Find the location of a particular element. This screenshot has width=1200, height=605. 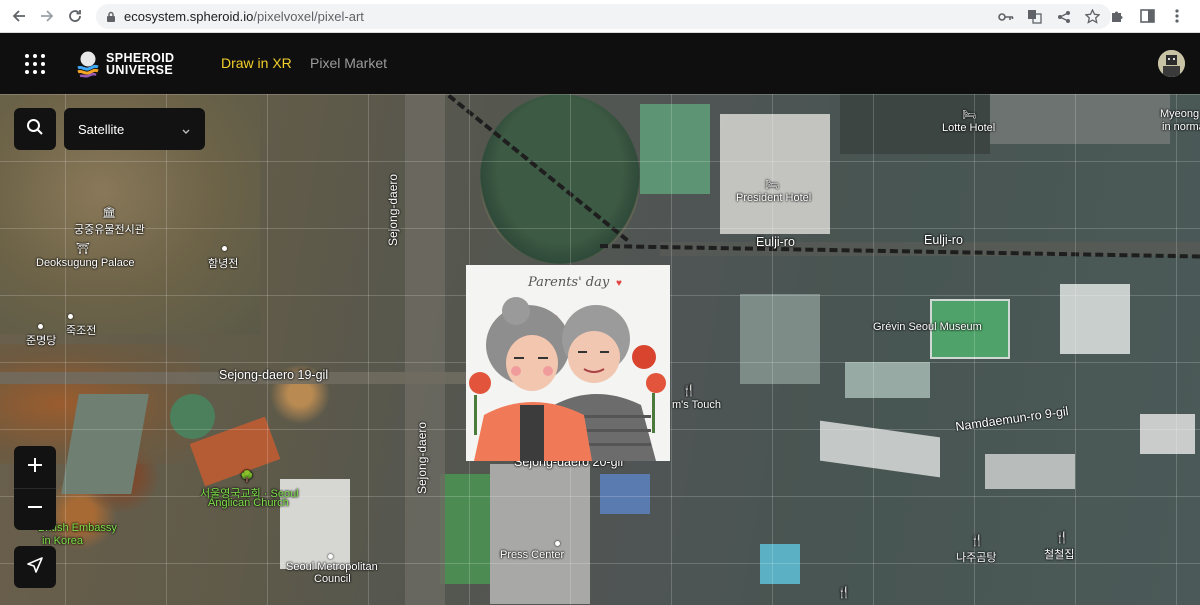

map-search-button is located at coordinates (35, 129).